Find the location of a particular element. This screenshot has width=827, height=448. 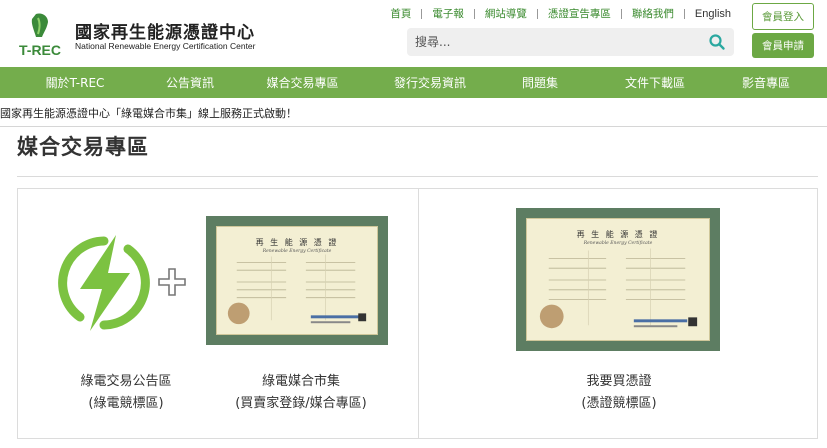

caption-line1: 綠電交易公告區 is located at coordinates (126, 381).